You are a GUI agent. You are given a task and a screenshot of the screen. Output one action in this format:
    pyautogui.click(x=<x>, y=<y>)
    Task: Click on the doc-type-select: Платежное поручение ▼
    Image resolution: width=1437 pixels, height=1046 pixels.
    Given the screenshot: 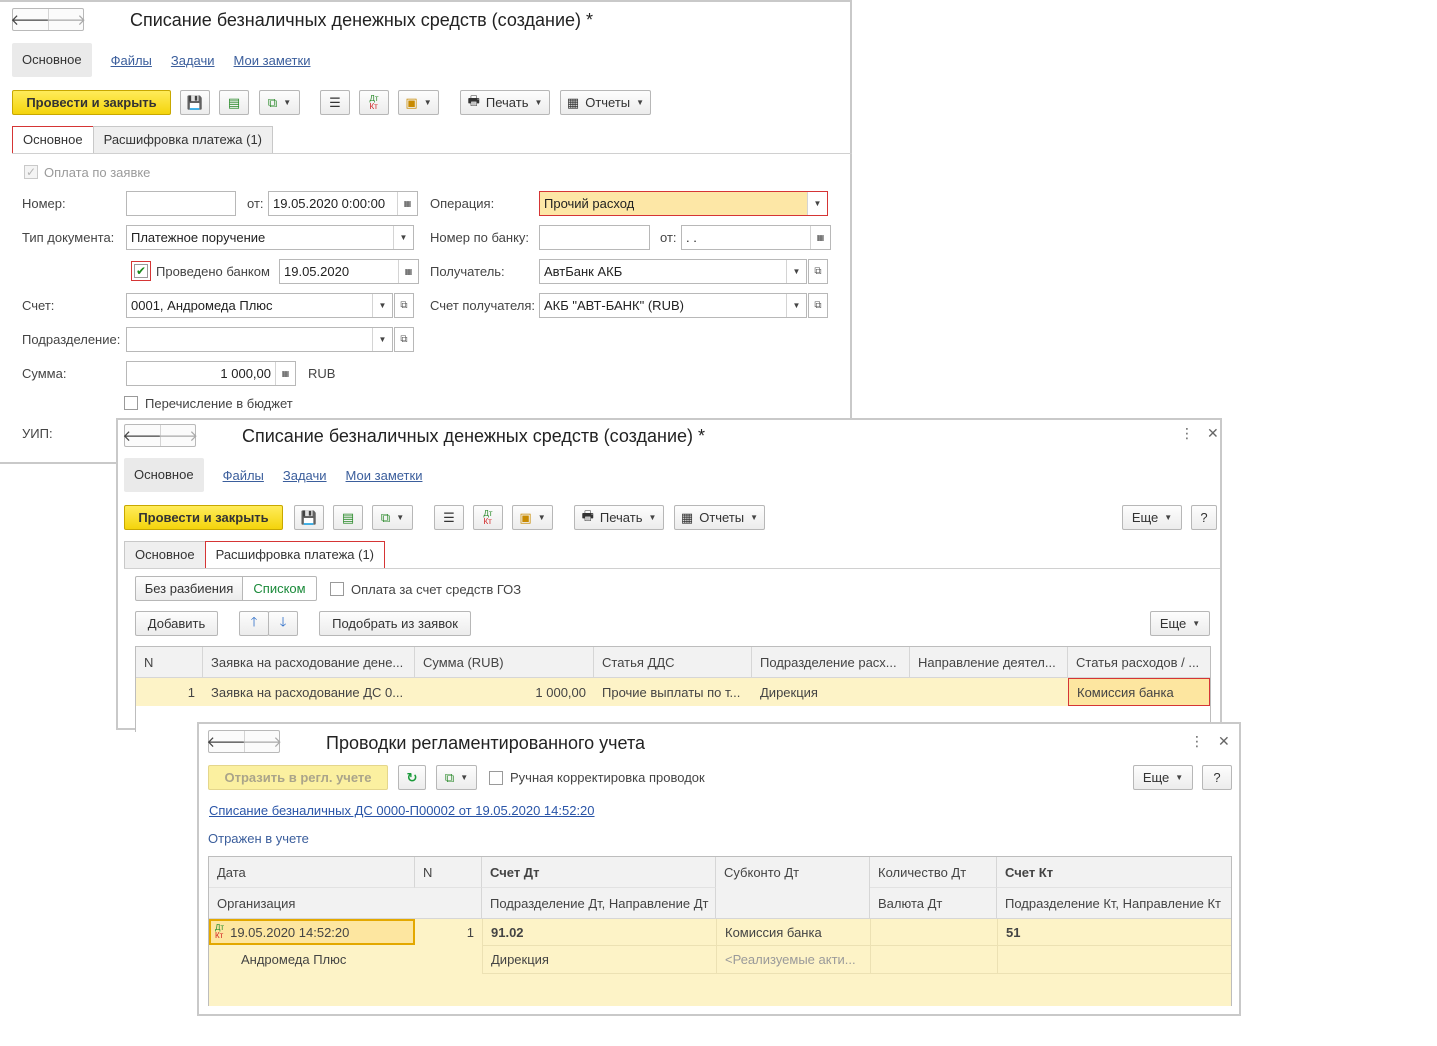 What is the action you would take?
    pyautogui.click(x=270, y=237)
    